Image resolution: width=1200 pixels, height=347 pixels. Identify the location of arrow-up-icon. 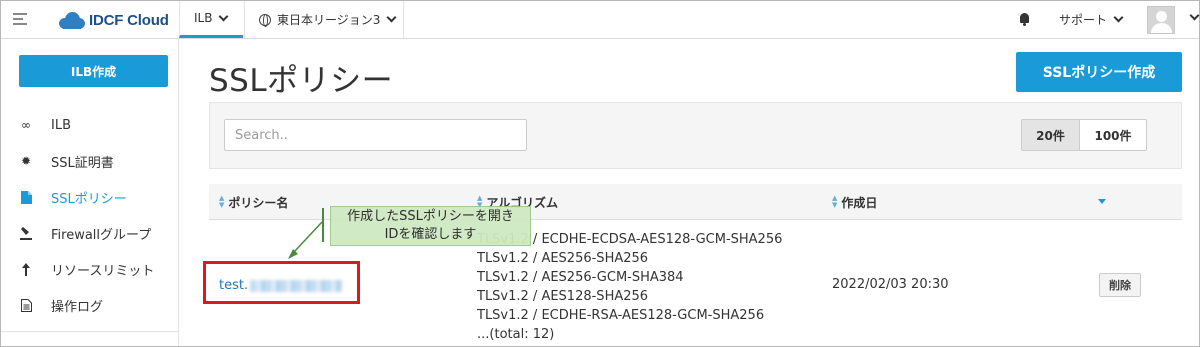
(26, 269).